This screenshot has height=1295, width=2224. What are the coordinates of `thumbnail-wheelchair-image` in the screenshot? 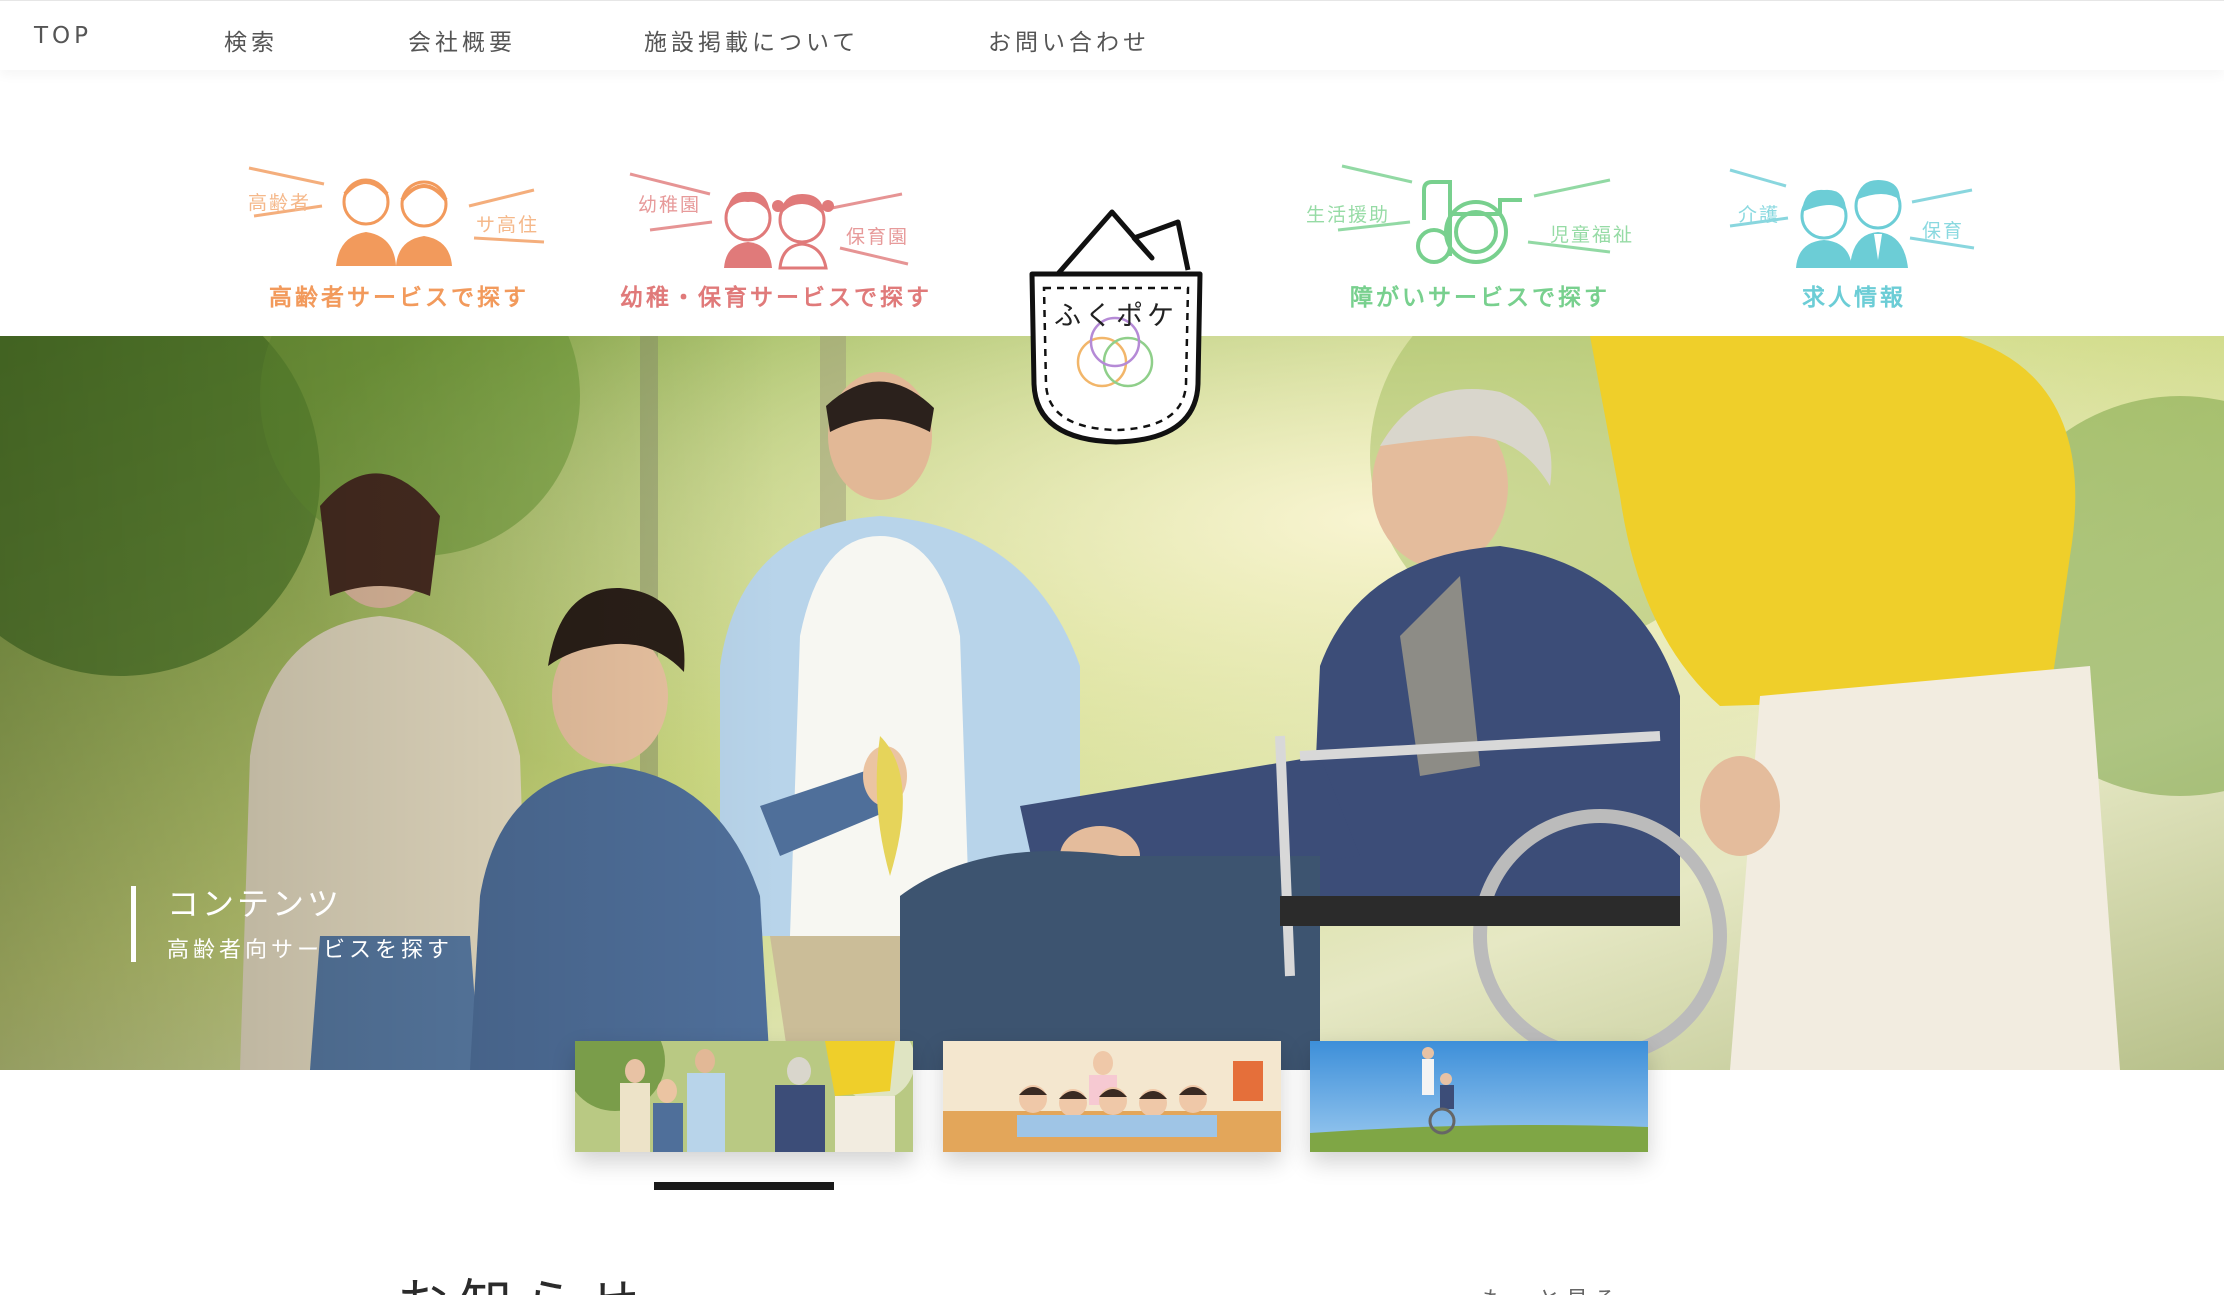 It's located at (1479, 1096).